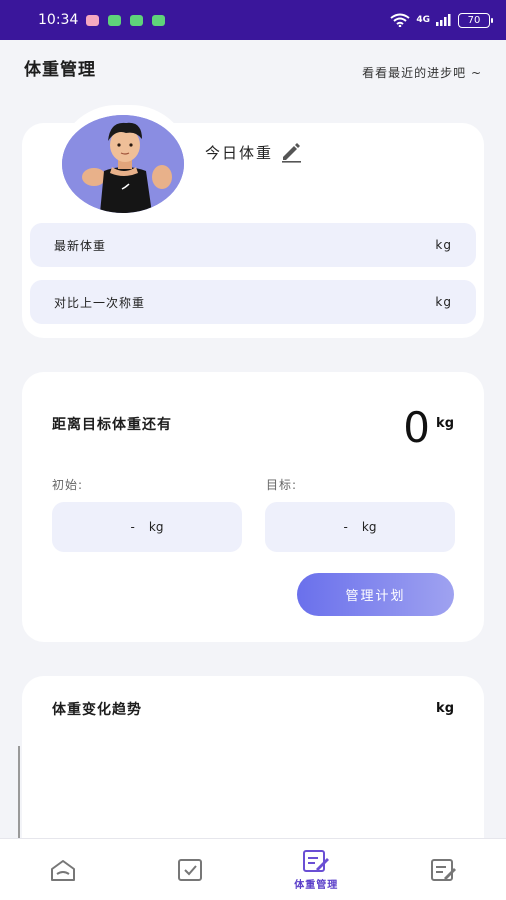  Describe the element at coordinates (253, 302) in the screenshot. I see `compare-last-row: 对比上一次称重 kg` at that location.